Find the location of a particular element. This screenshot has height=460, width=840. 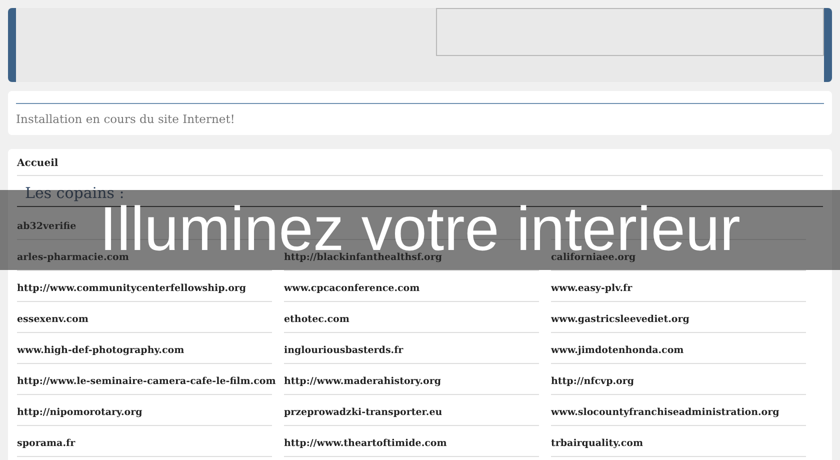

friend-link: trbairquality.com is located at coordinates (597, 443).